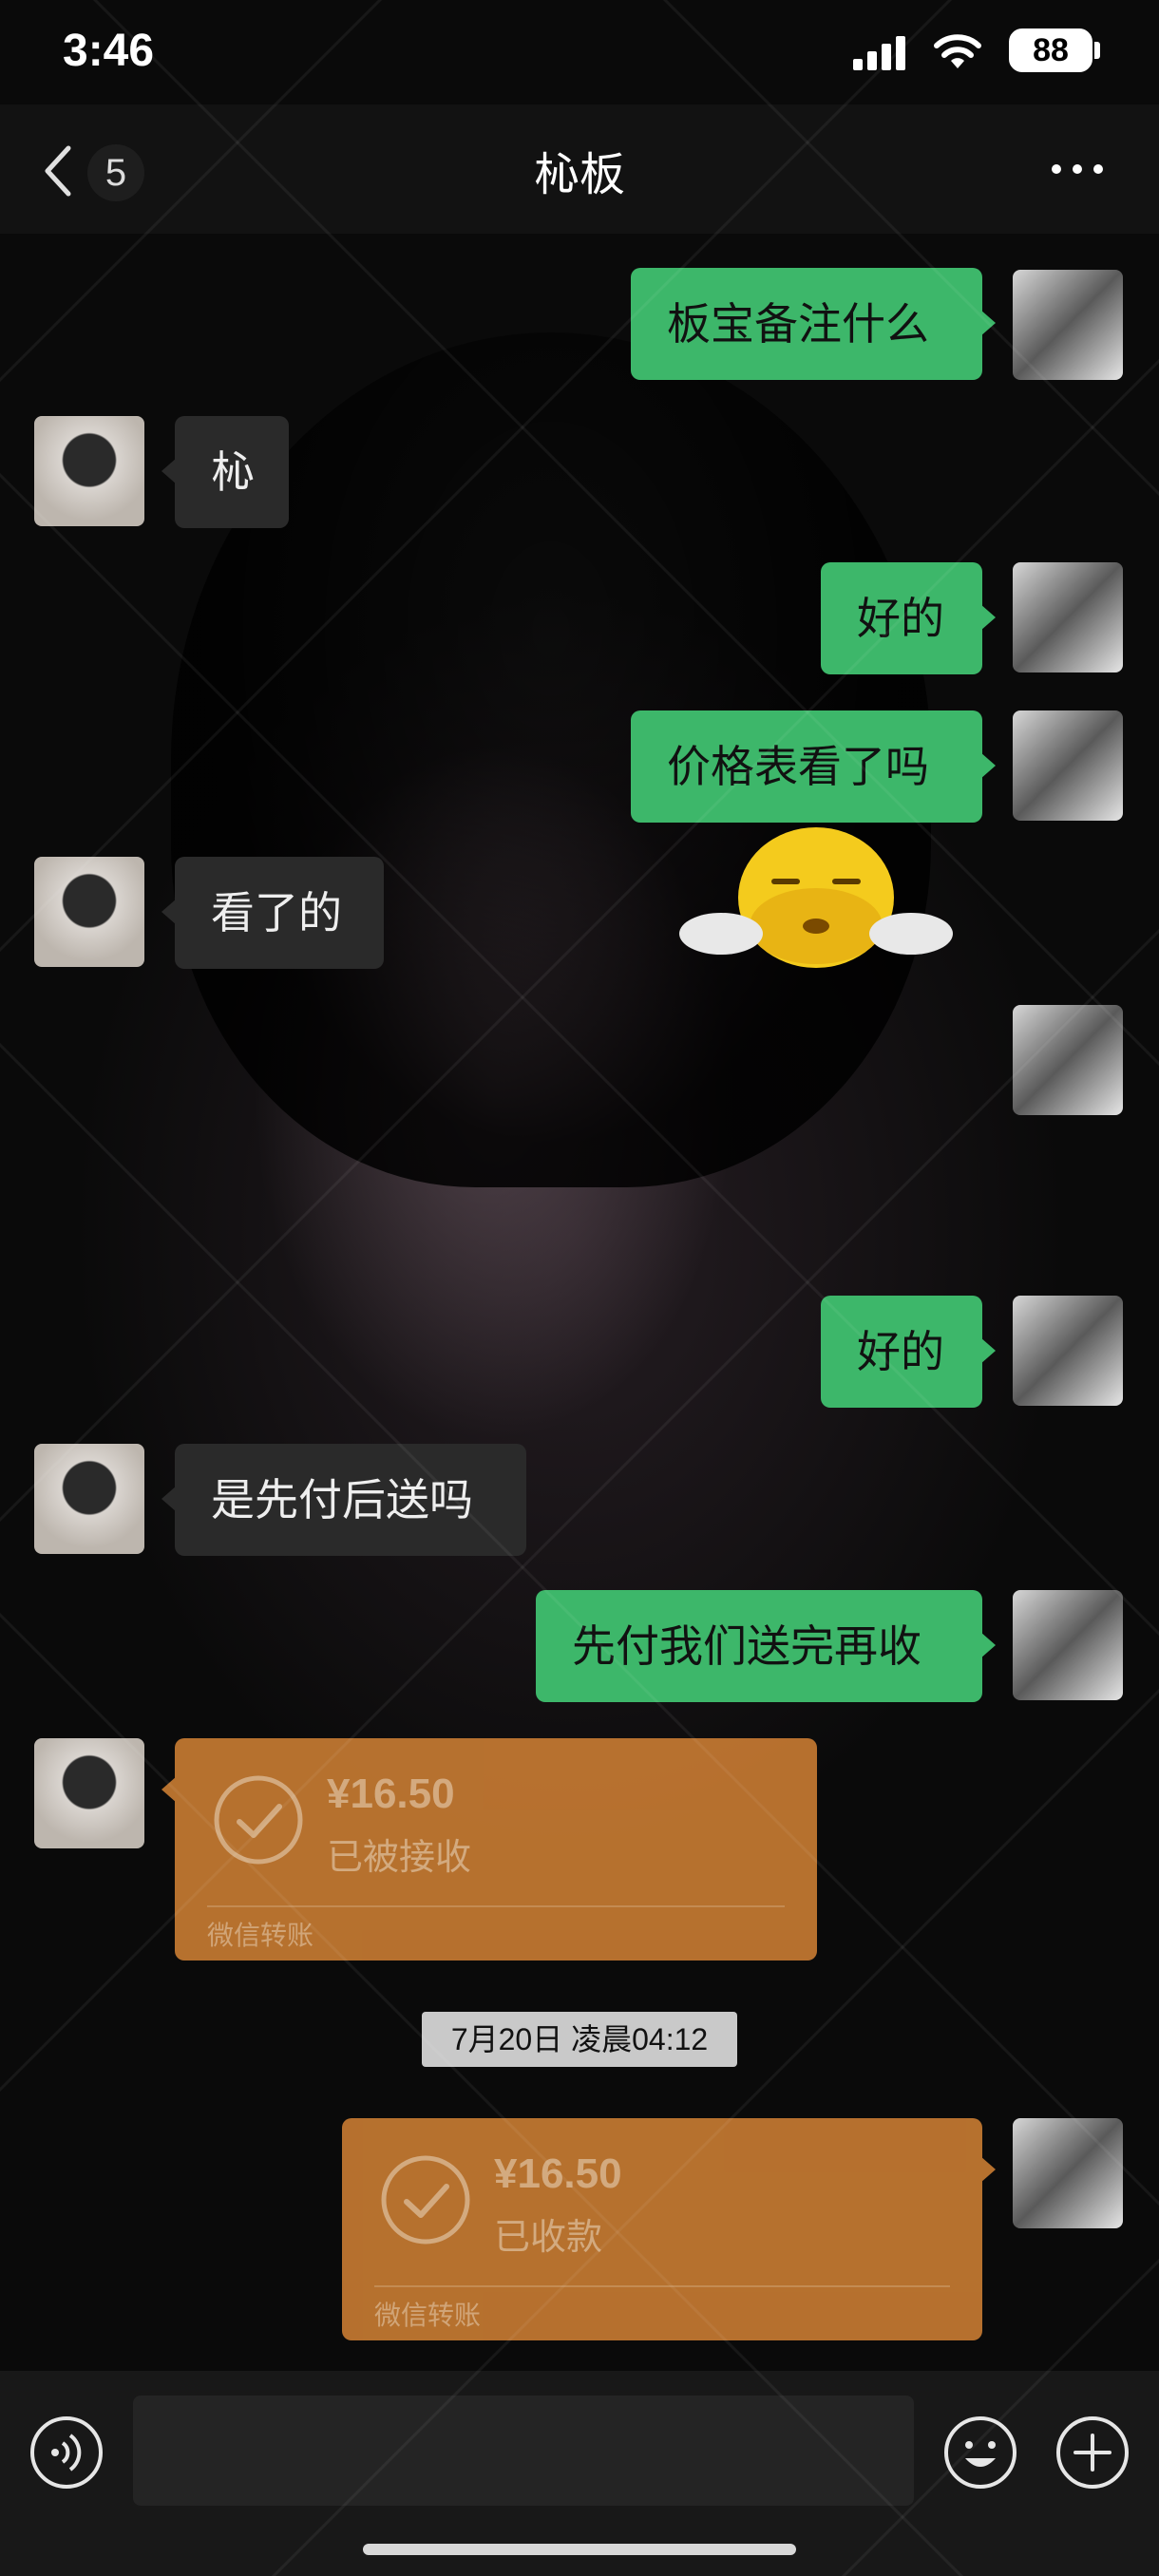 This screenshot has width=1159, height=2576. Describe the element at coordinates (816, 907) in the screenshot. I see `emoji-sticker-icon` at that location.